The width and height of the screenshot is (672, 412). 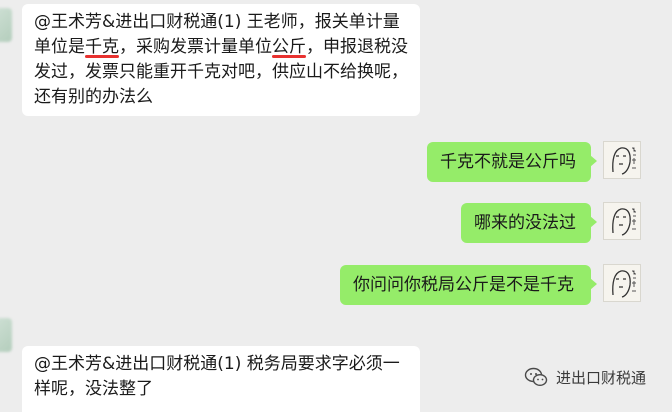 I want to click on message-bubble-outgoing: 千克不就是公斤吗, so click(x=512, y=162).